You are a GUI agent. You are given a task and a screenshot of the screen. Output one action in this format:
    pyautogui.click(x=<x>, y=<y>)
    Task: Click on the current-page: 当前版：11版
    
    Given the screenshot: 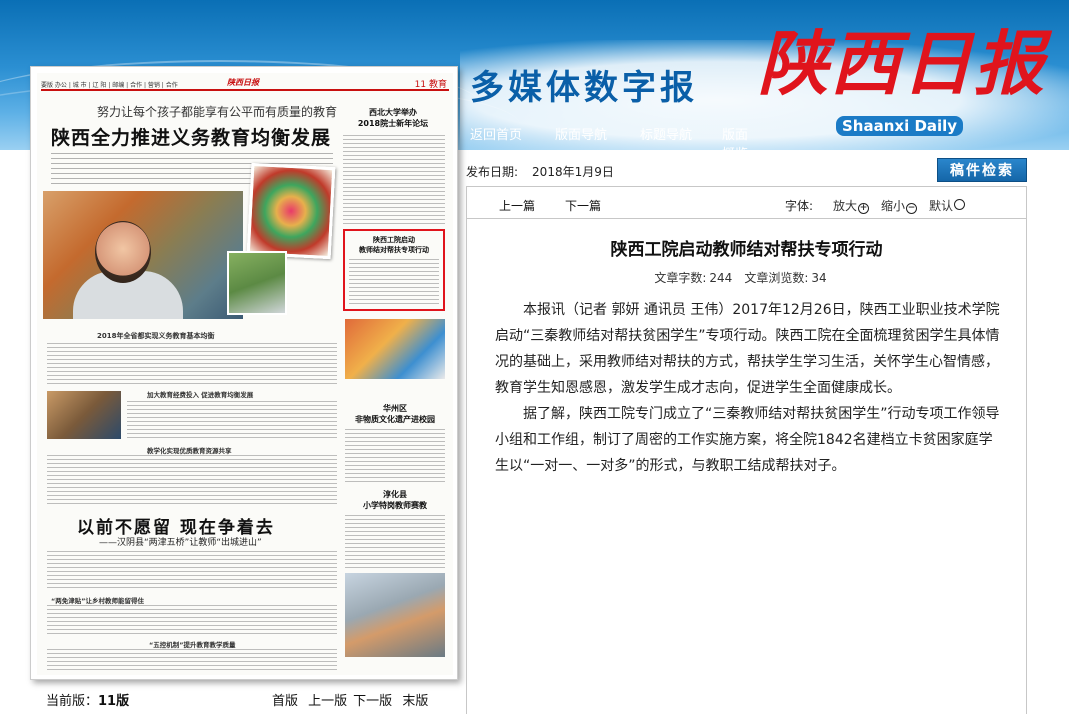 What is the action you would take?
    pyautogui.click(x=87, y=699)
    